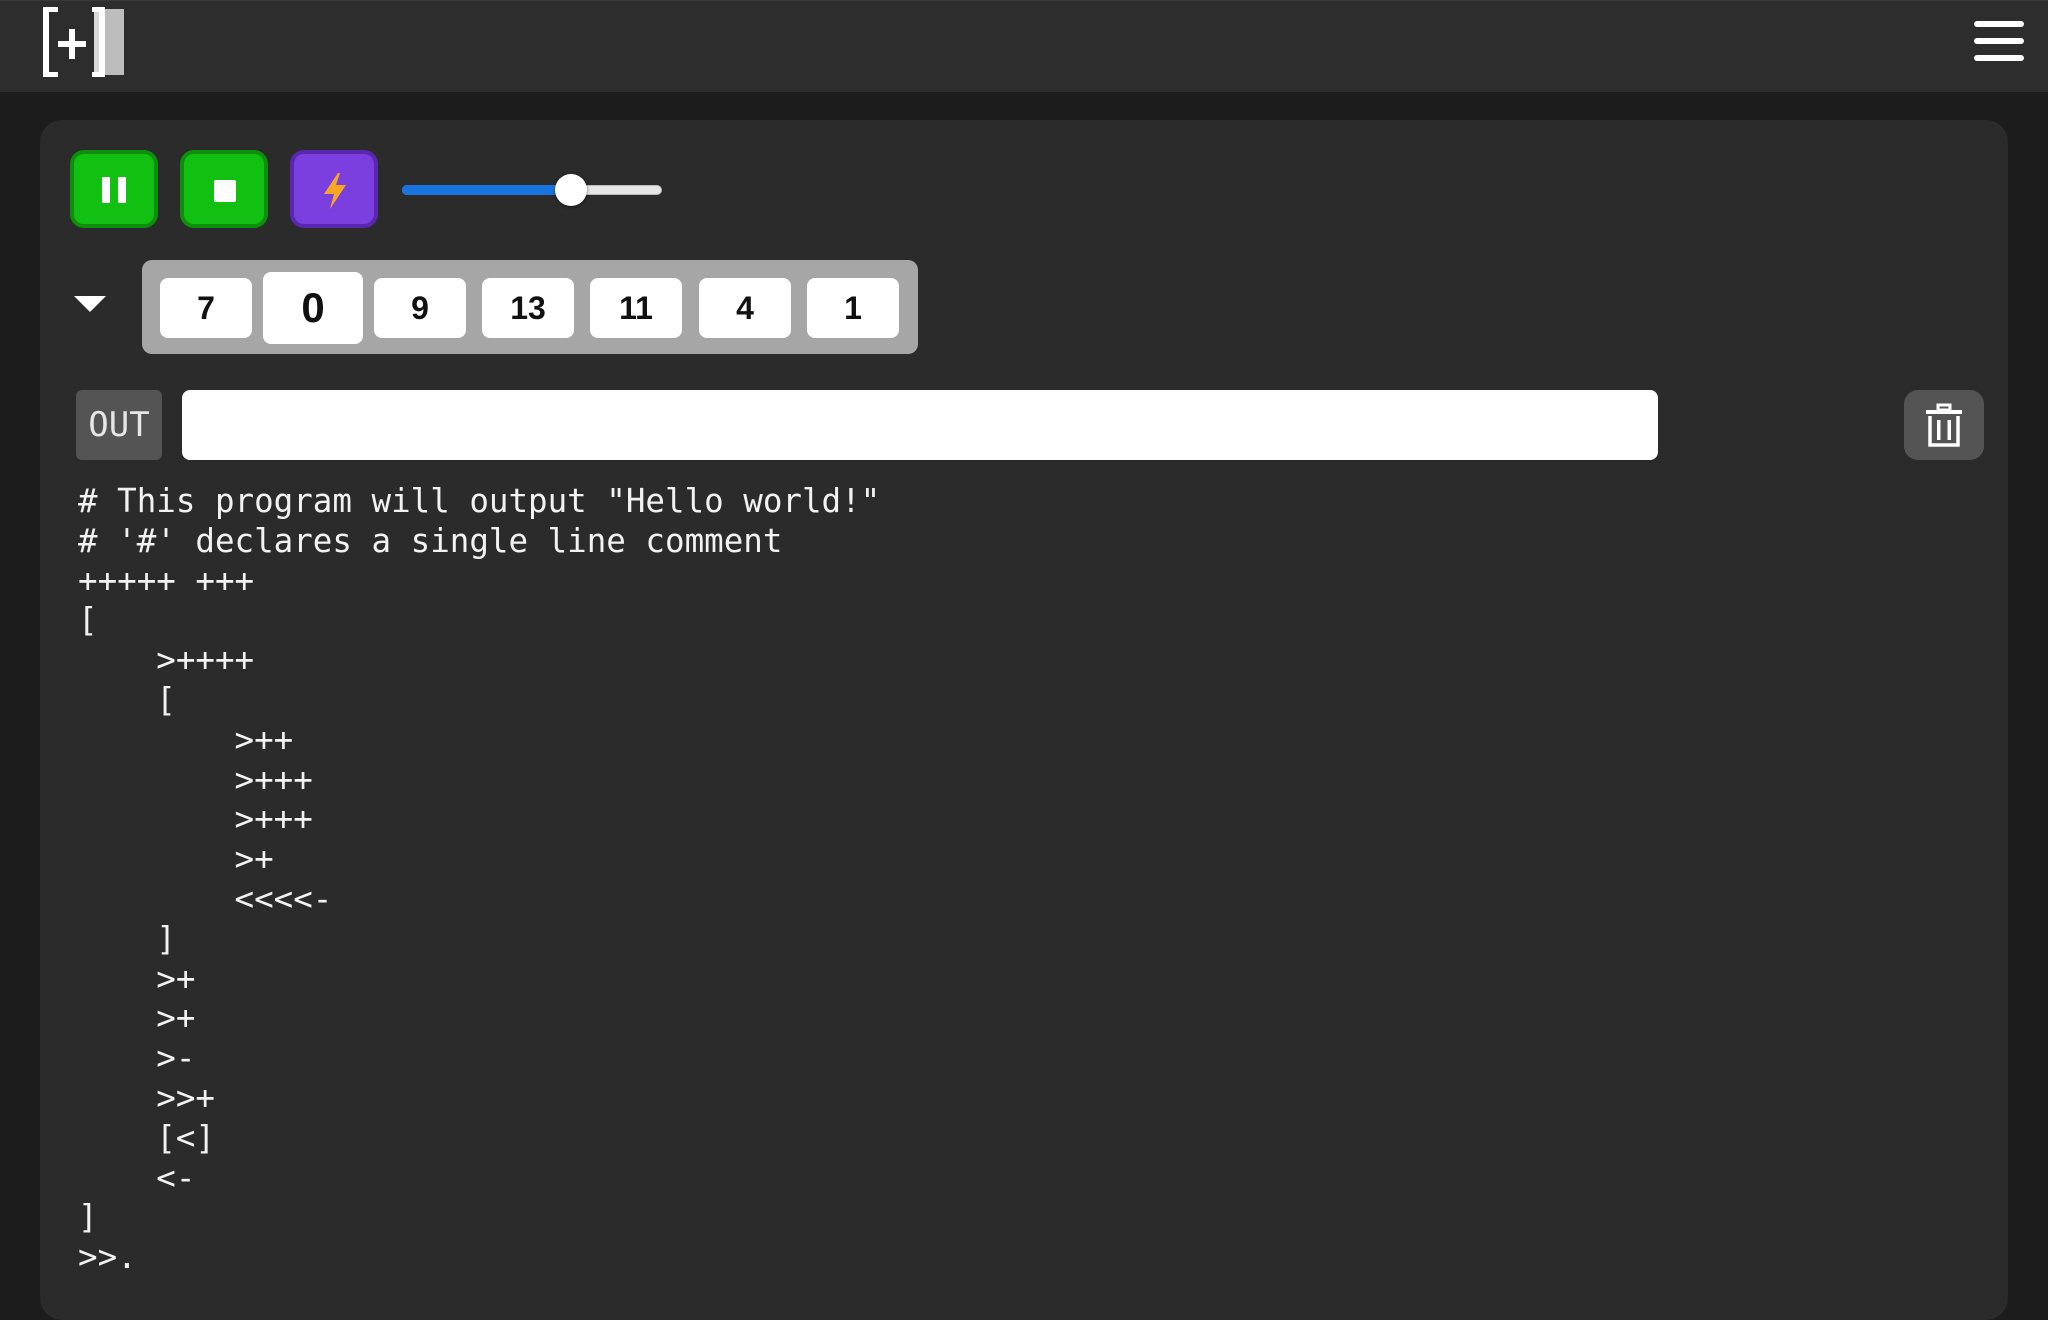 The width and height of the screenshot is (2048, 1320). Describe the element at coordinates (920, 425) in the screenshot. I see `output-field` at that location.